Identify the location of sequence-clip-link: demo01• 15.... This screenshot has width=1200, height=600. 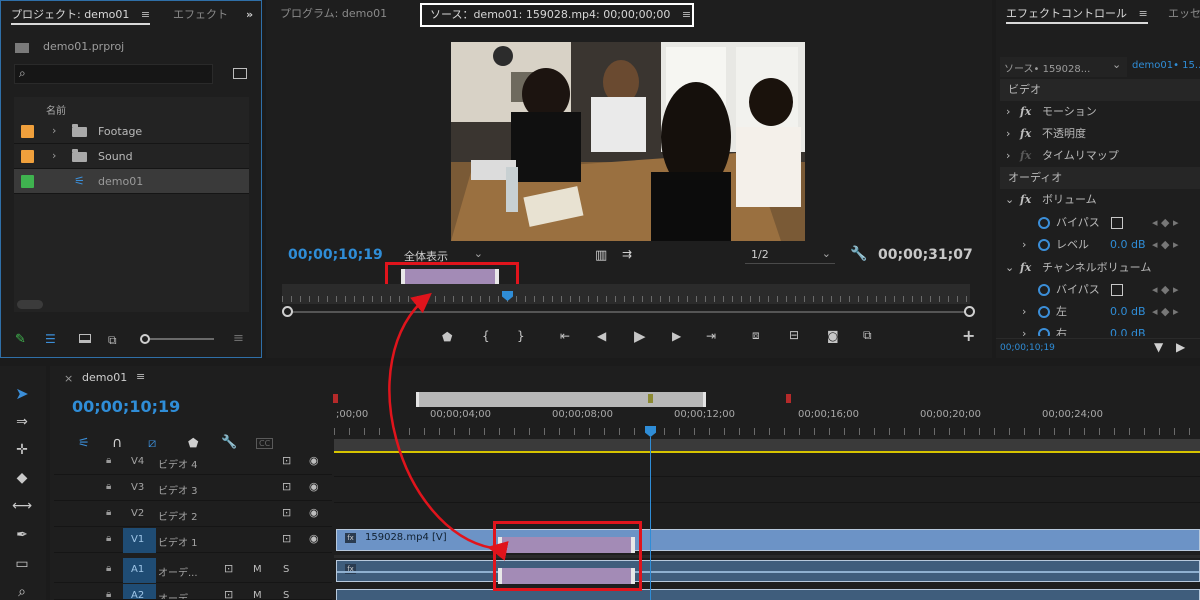
(1166, 65).